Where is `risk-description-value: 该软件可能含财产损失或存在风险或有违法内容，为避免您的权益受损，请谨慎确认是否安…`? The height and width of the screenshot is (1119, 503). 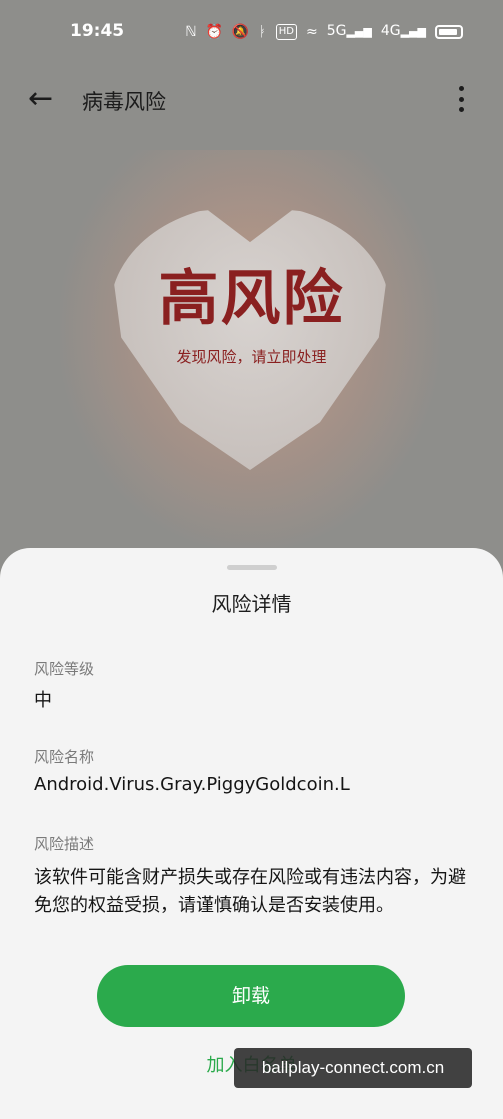 risk-description-value: 该软件可能含财产损失或存在风险或有违法内容，为避免您的权益受损，请谨慎确认是否安… is located at coordinates (250, 891).